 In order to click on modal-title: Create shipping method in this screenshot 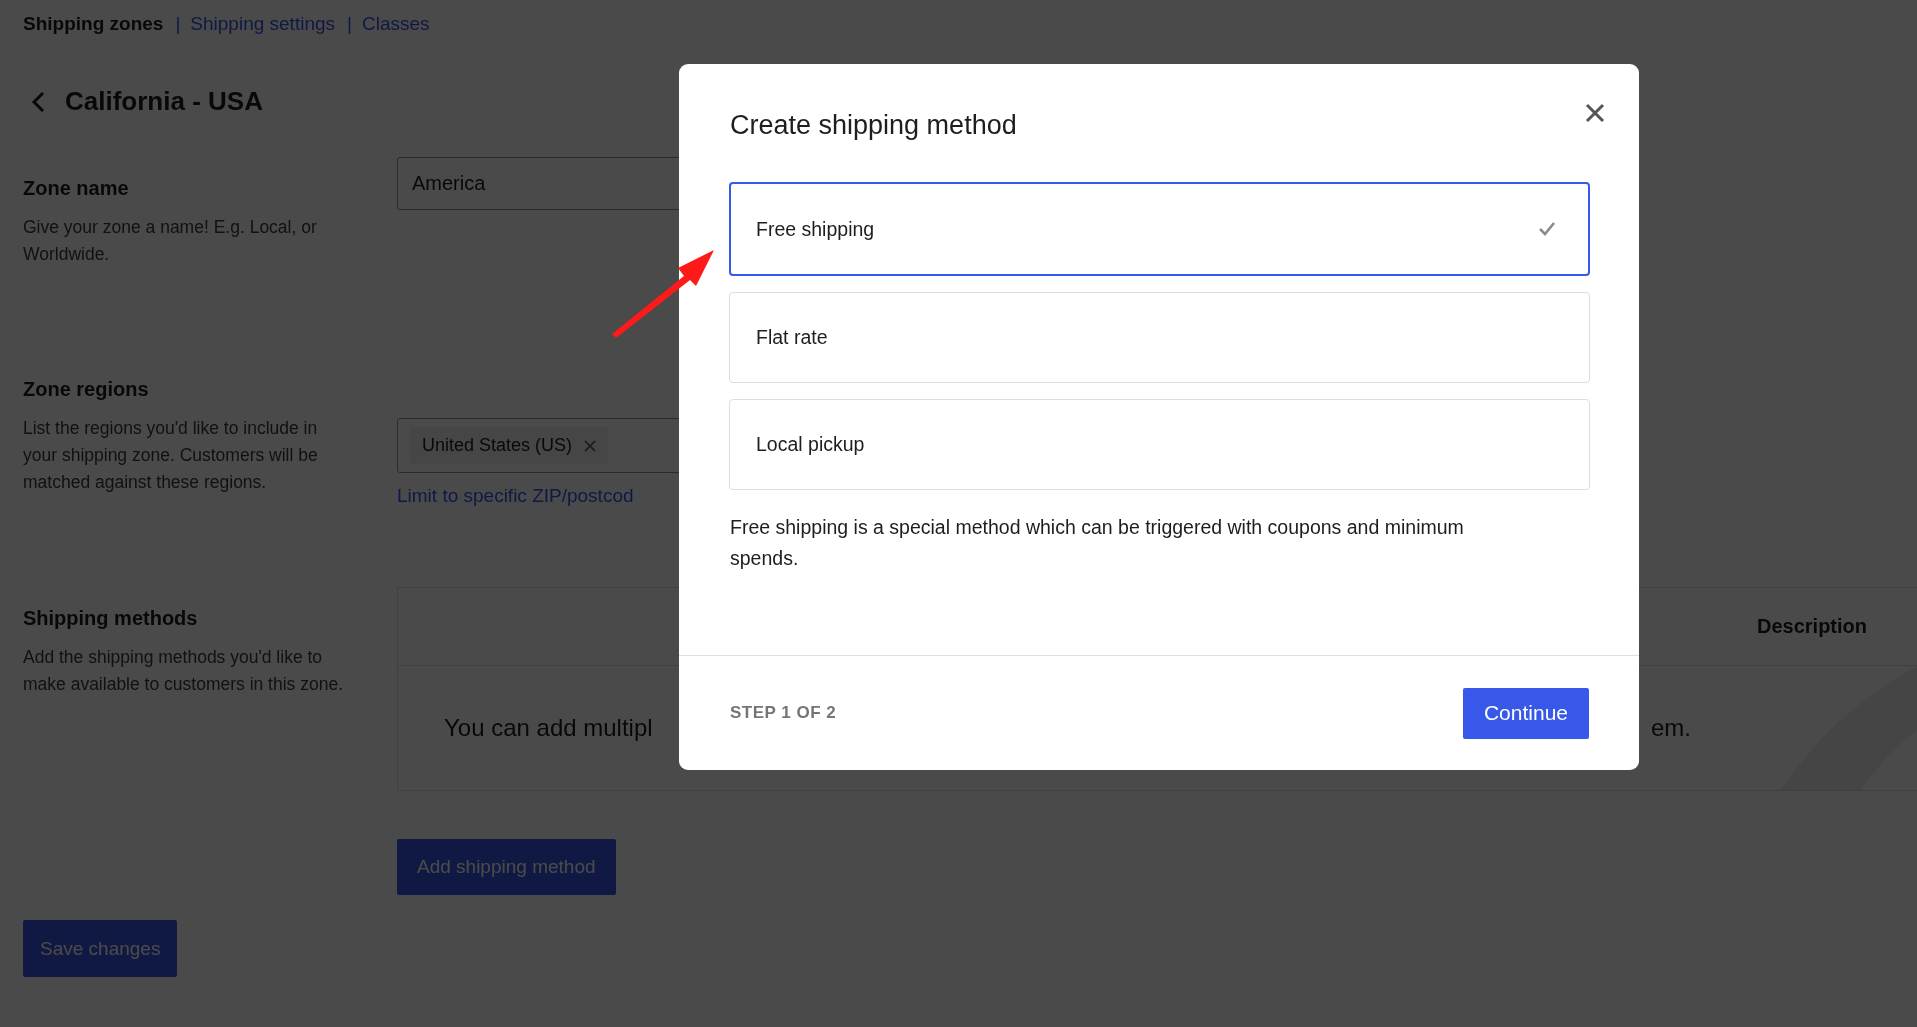, I will do `click(873, 125)`.